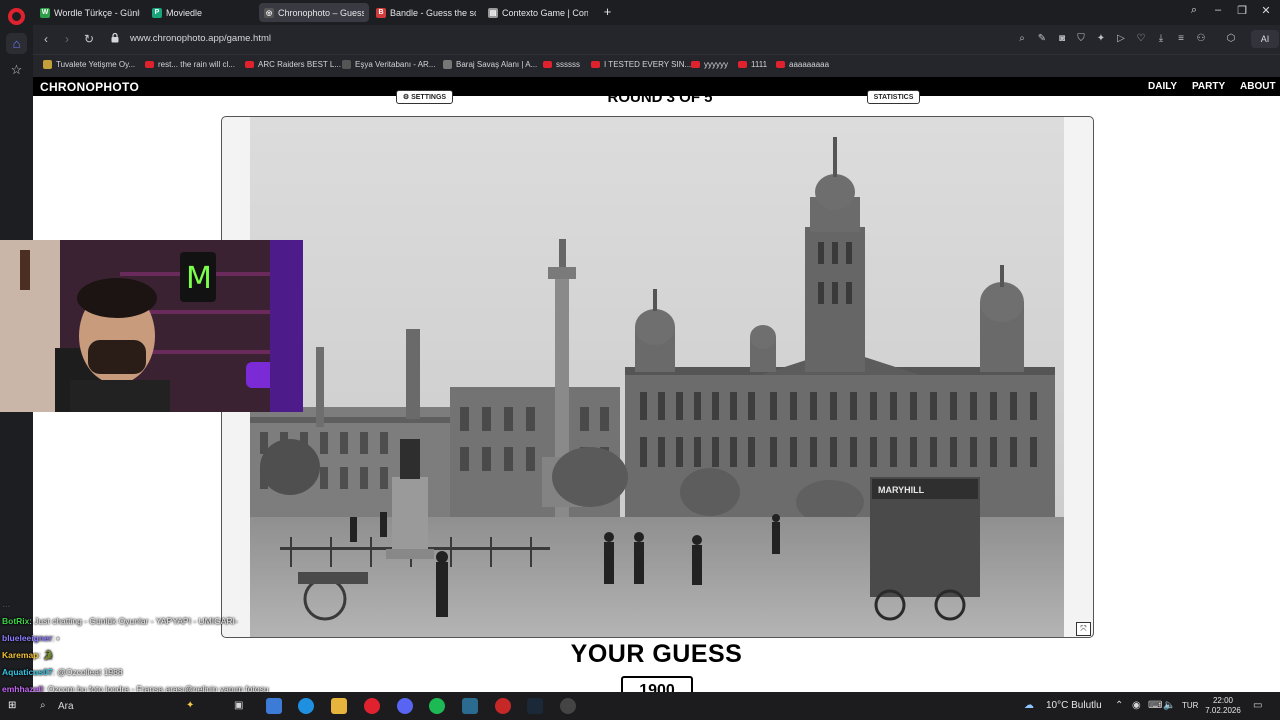 This screenshot has width=1280, height=720. I want to click on profile-icon: ⚇, so click(1201, 39).